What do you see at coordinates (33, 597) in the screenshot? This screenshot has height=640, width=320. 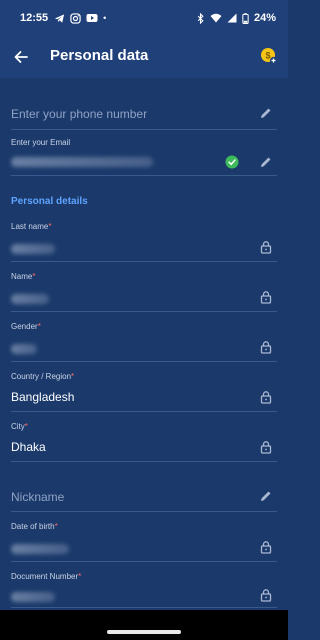 I see `document-number-value-redacted` at bounding box center [33, 597].